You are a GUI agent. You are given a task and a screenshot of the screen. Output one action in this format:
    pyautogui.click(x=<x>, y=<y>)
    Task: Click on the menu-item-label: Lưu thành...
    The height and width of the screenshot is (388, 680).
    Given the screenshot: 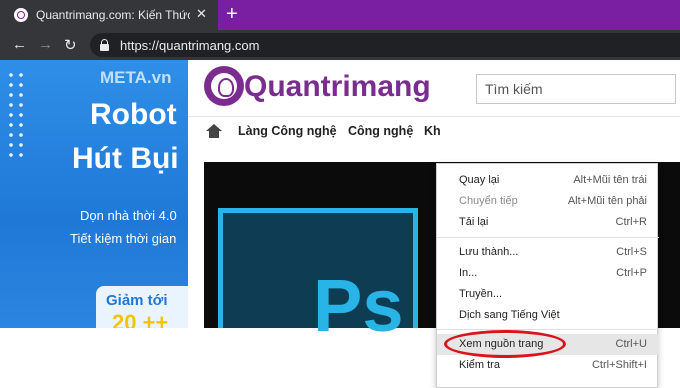 What is the action you would take?
    pyautogui.click(x=489, y=252)
    